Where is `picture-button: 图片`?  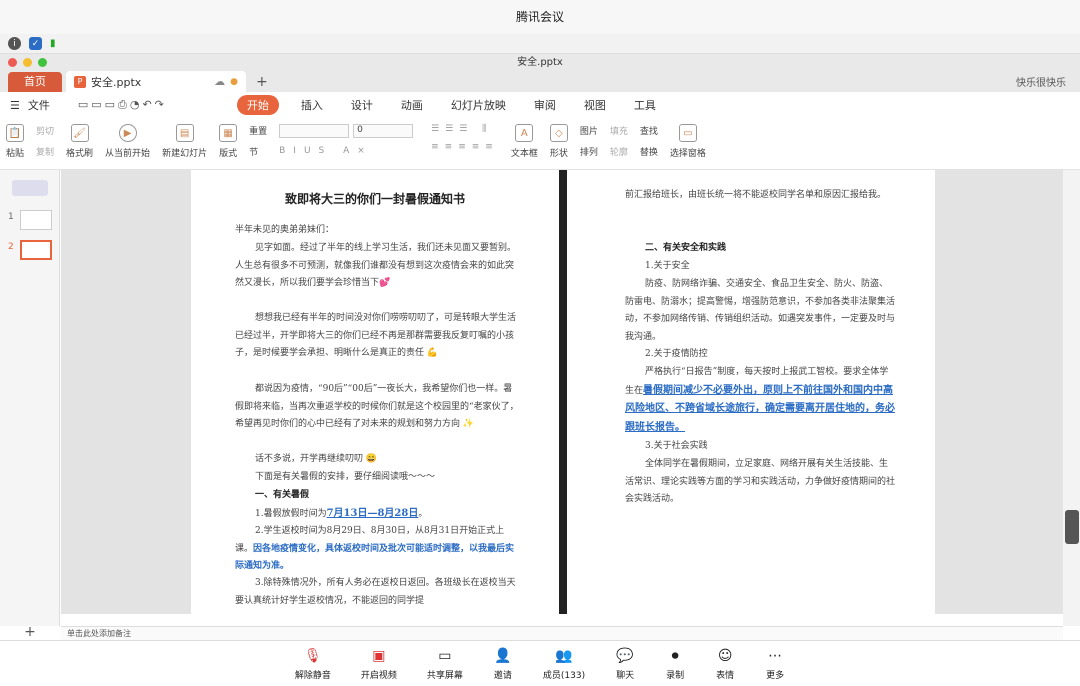
picture-button: 图片 is located at coordinates (589, 130).